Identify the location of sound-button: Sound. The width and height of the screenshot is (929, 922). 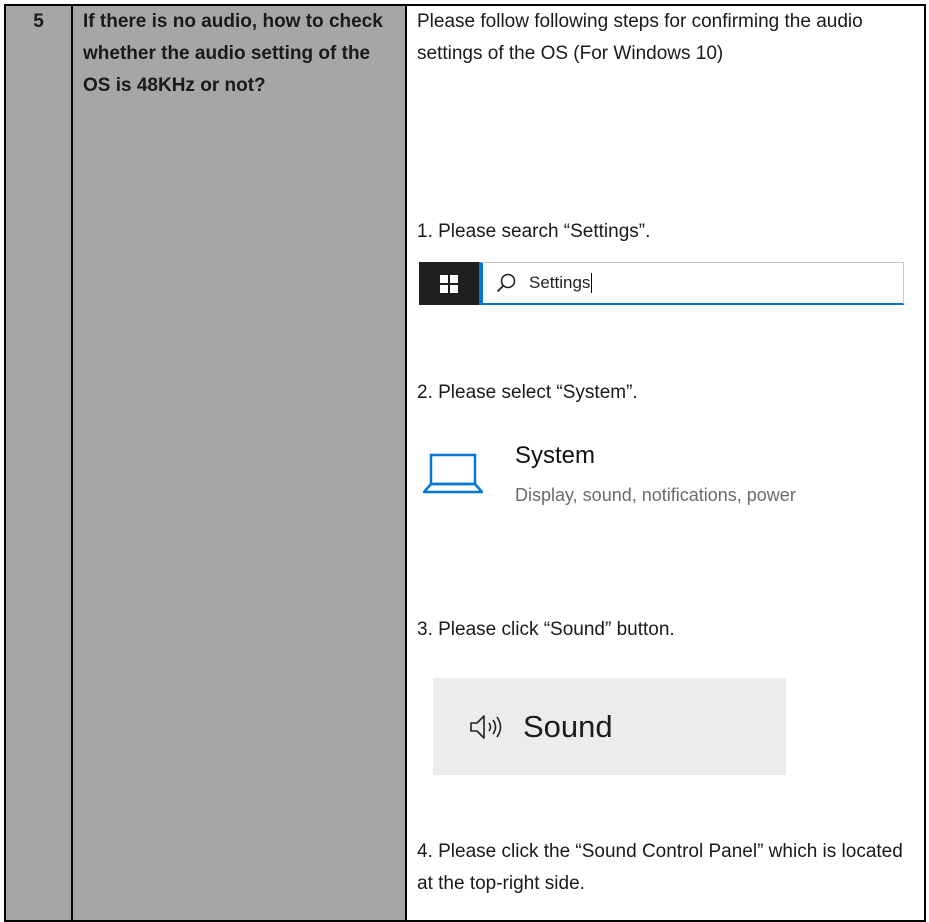
(609, 726).